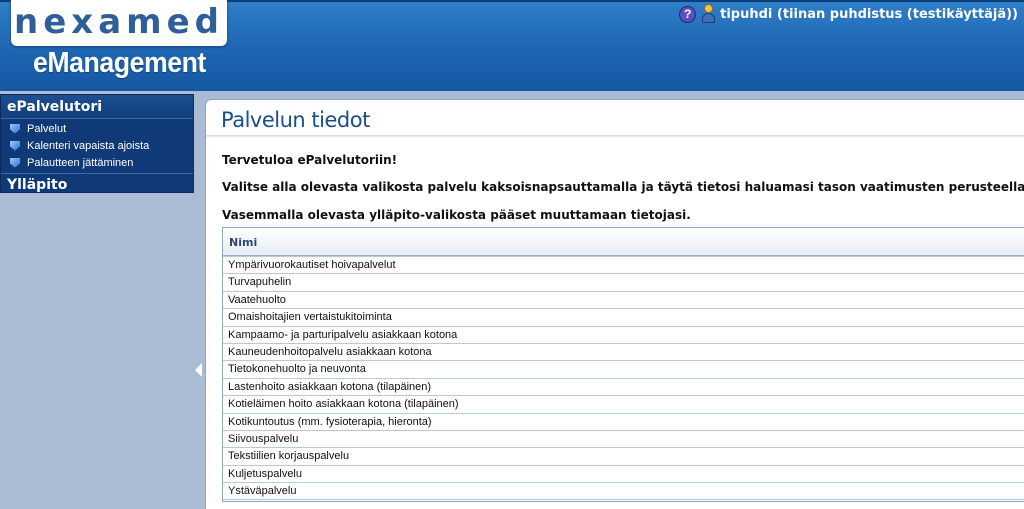 This screenshot has height=509, width=1024. What do you see at coordinates (623, 353) in the screenshot?
I see `table-row: Kauneudenhoitopalvelu asiakkaan kotona` at bounding box center [623, 353].